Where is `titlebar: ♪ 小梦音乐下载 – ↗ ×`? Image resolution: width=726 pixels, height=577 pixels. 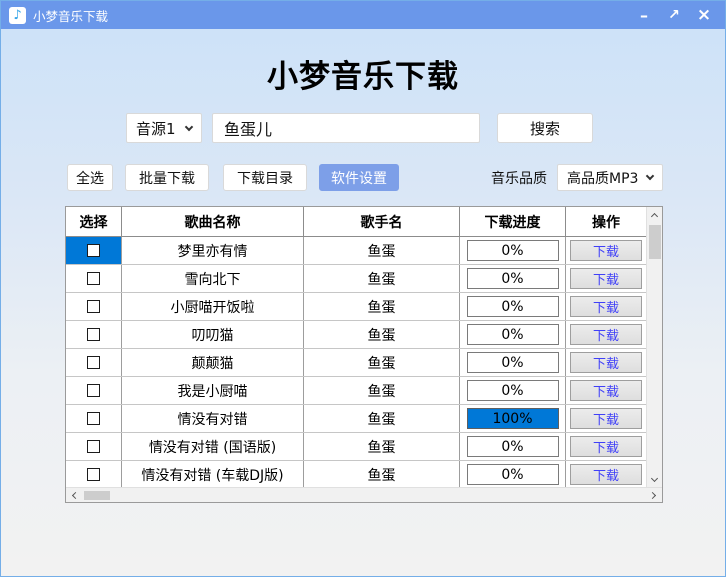
titlebar: ♪ 小梦音乐下载 – ↗ × is located at coordinates (363, 15).